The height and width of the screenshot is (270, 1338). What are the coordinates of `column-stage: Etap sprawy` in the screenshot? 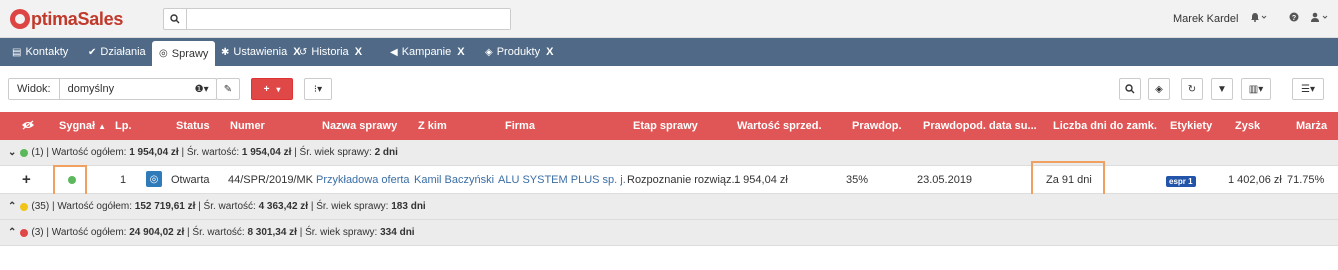 It's located at (665, 126).